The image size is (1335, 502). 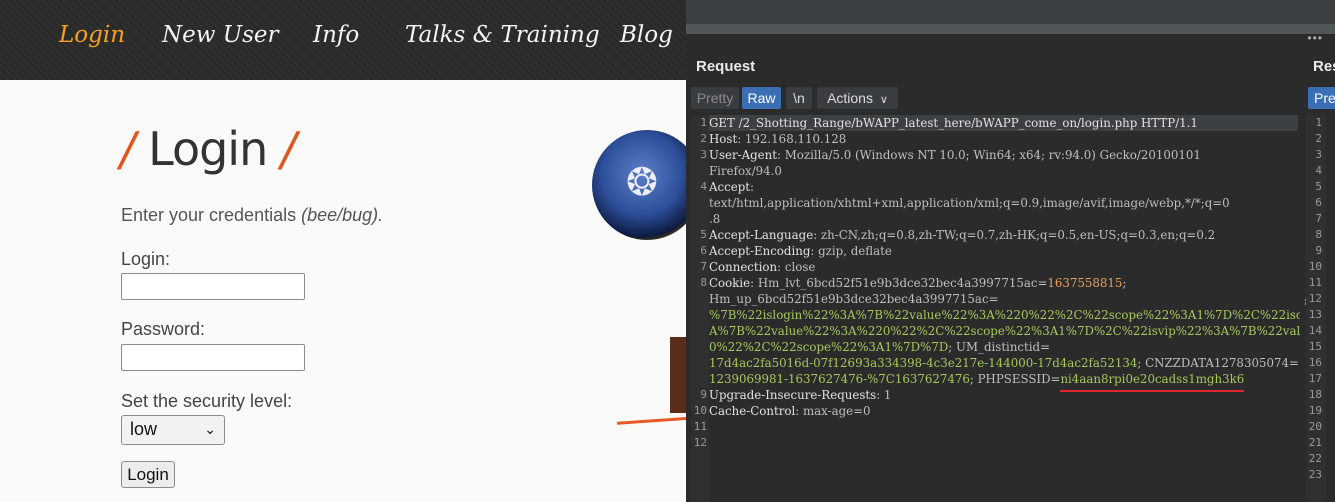 I want to click on header-value: : 192.168.110.128, so click(x=792, y=139).